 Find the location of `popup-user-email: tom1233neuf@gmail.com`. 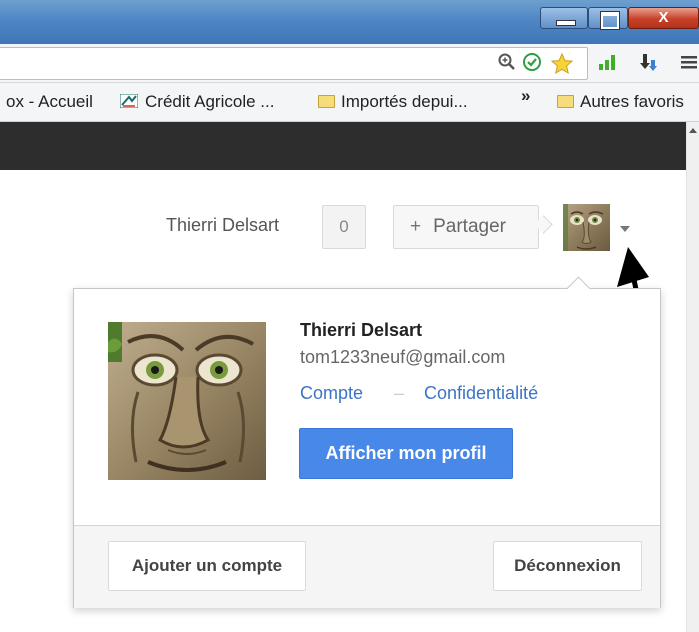

popup-user-email: tom1233neuf@gmail.com is located at coordinates (403, 357).